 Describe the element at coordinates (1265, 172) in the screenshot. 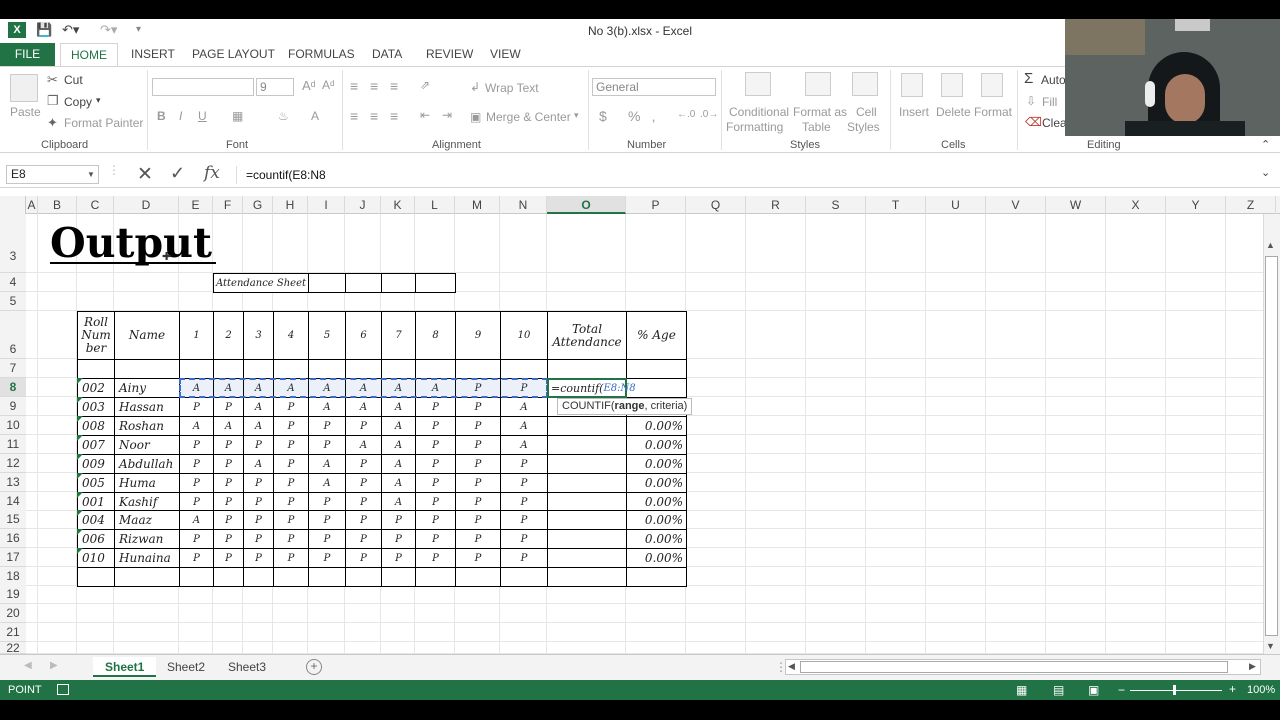

I see `expand-formula-bar-icon: ⌄` at that location.